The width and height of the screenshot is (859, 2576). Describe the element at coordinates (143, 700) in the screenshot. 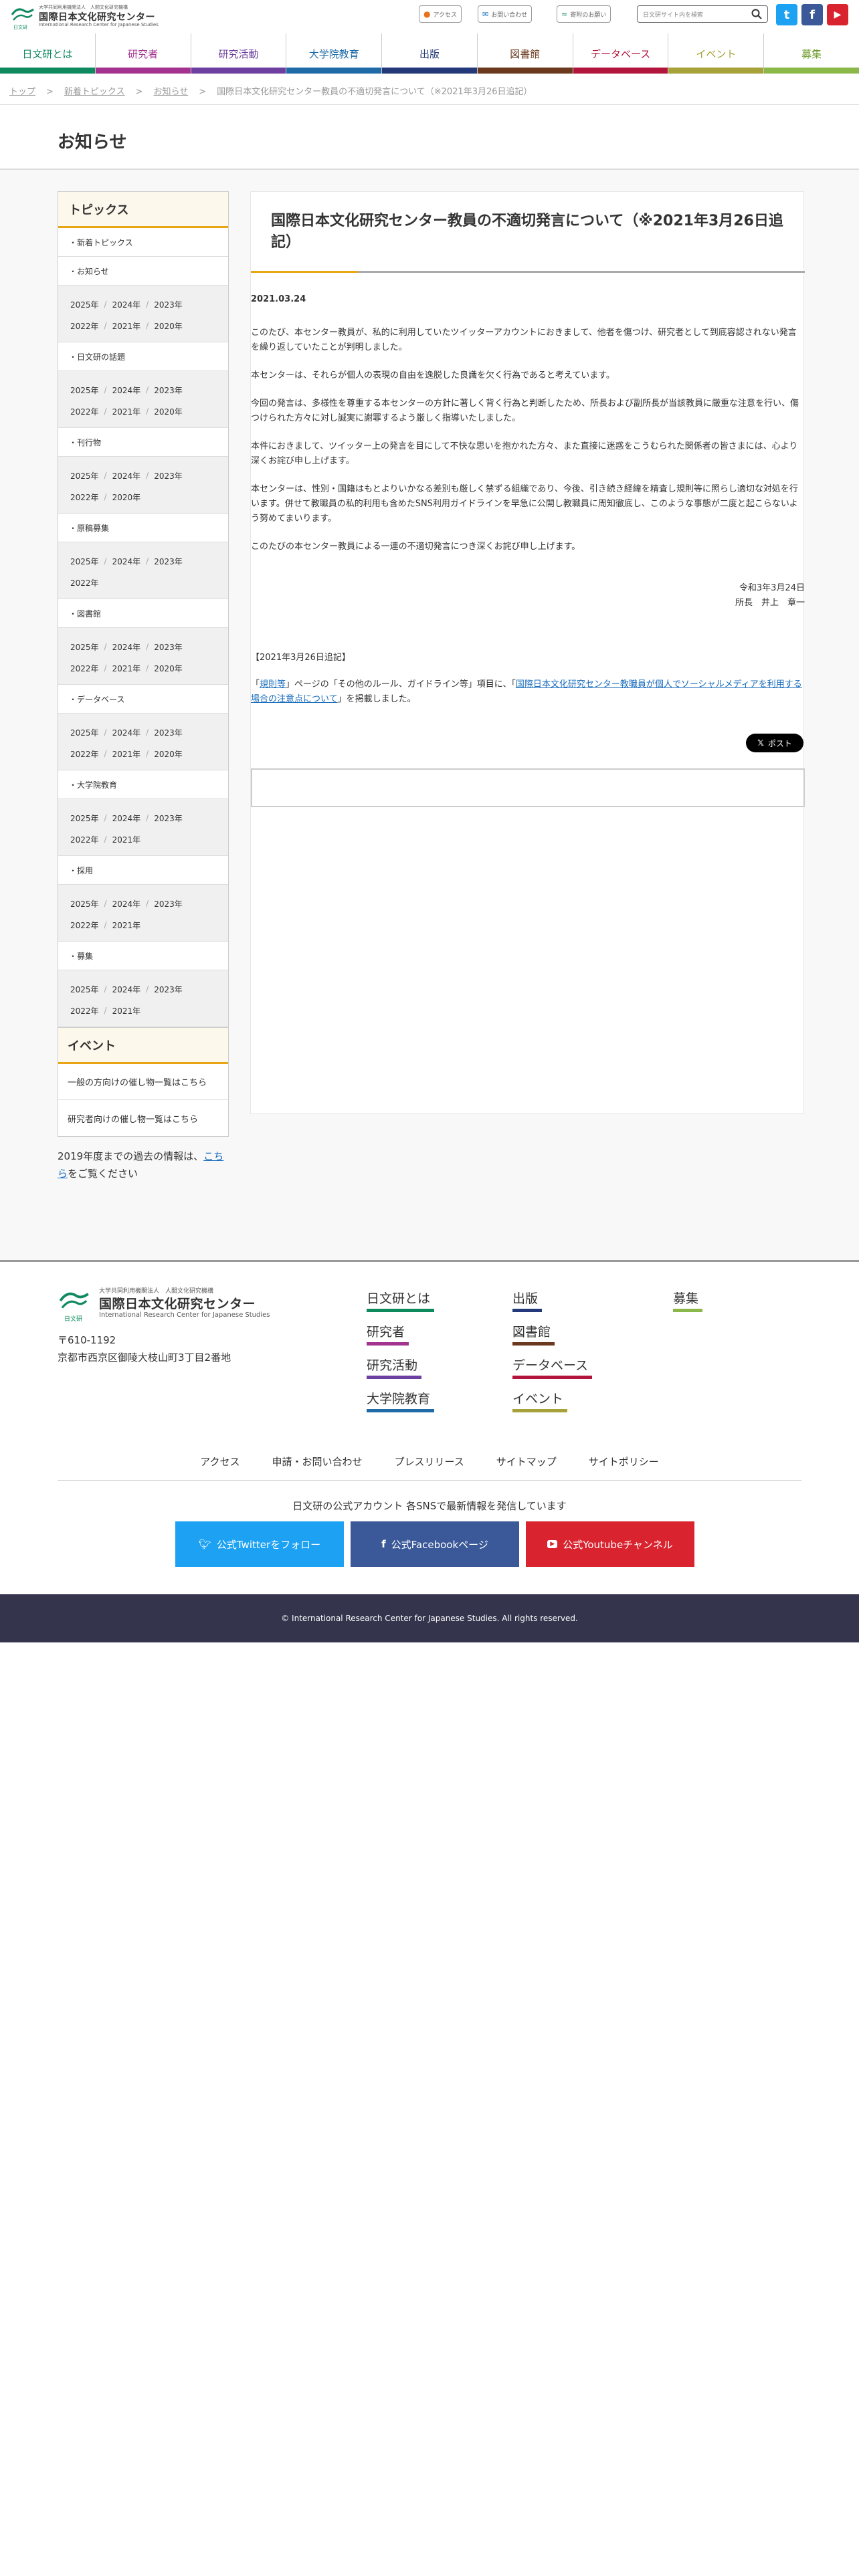

I see `sidebar-category-link: ・データベース` at that location.